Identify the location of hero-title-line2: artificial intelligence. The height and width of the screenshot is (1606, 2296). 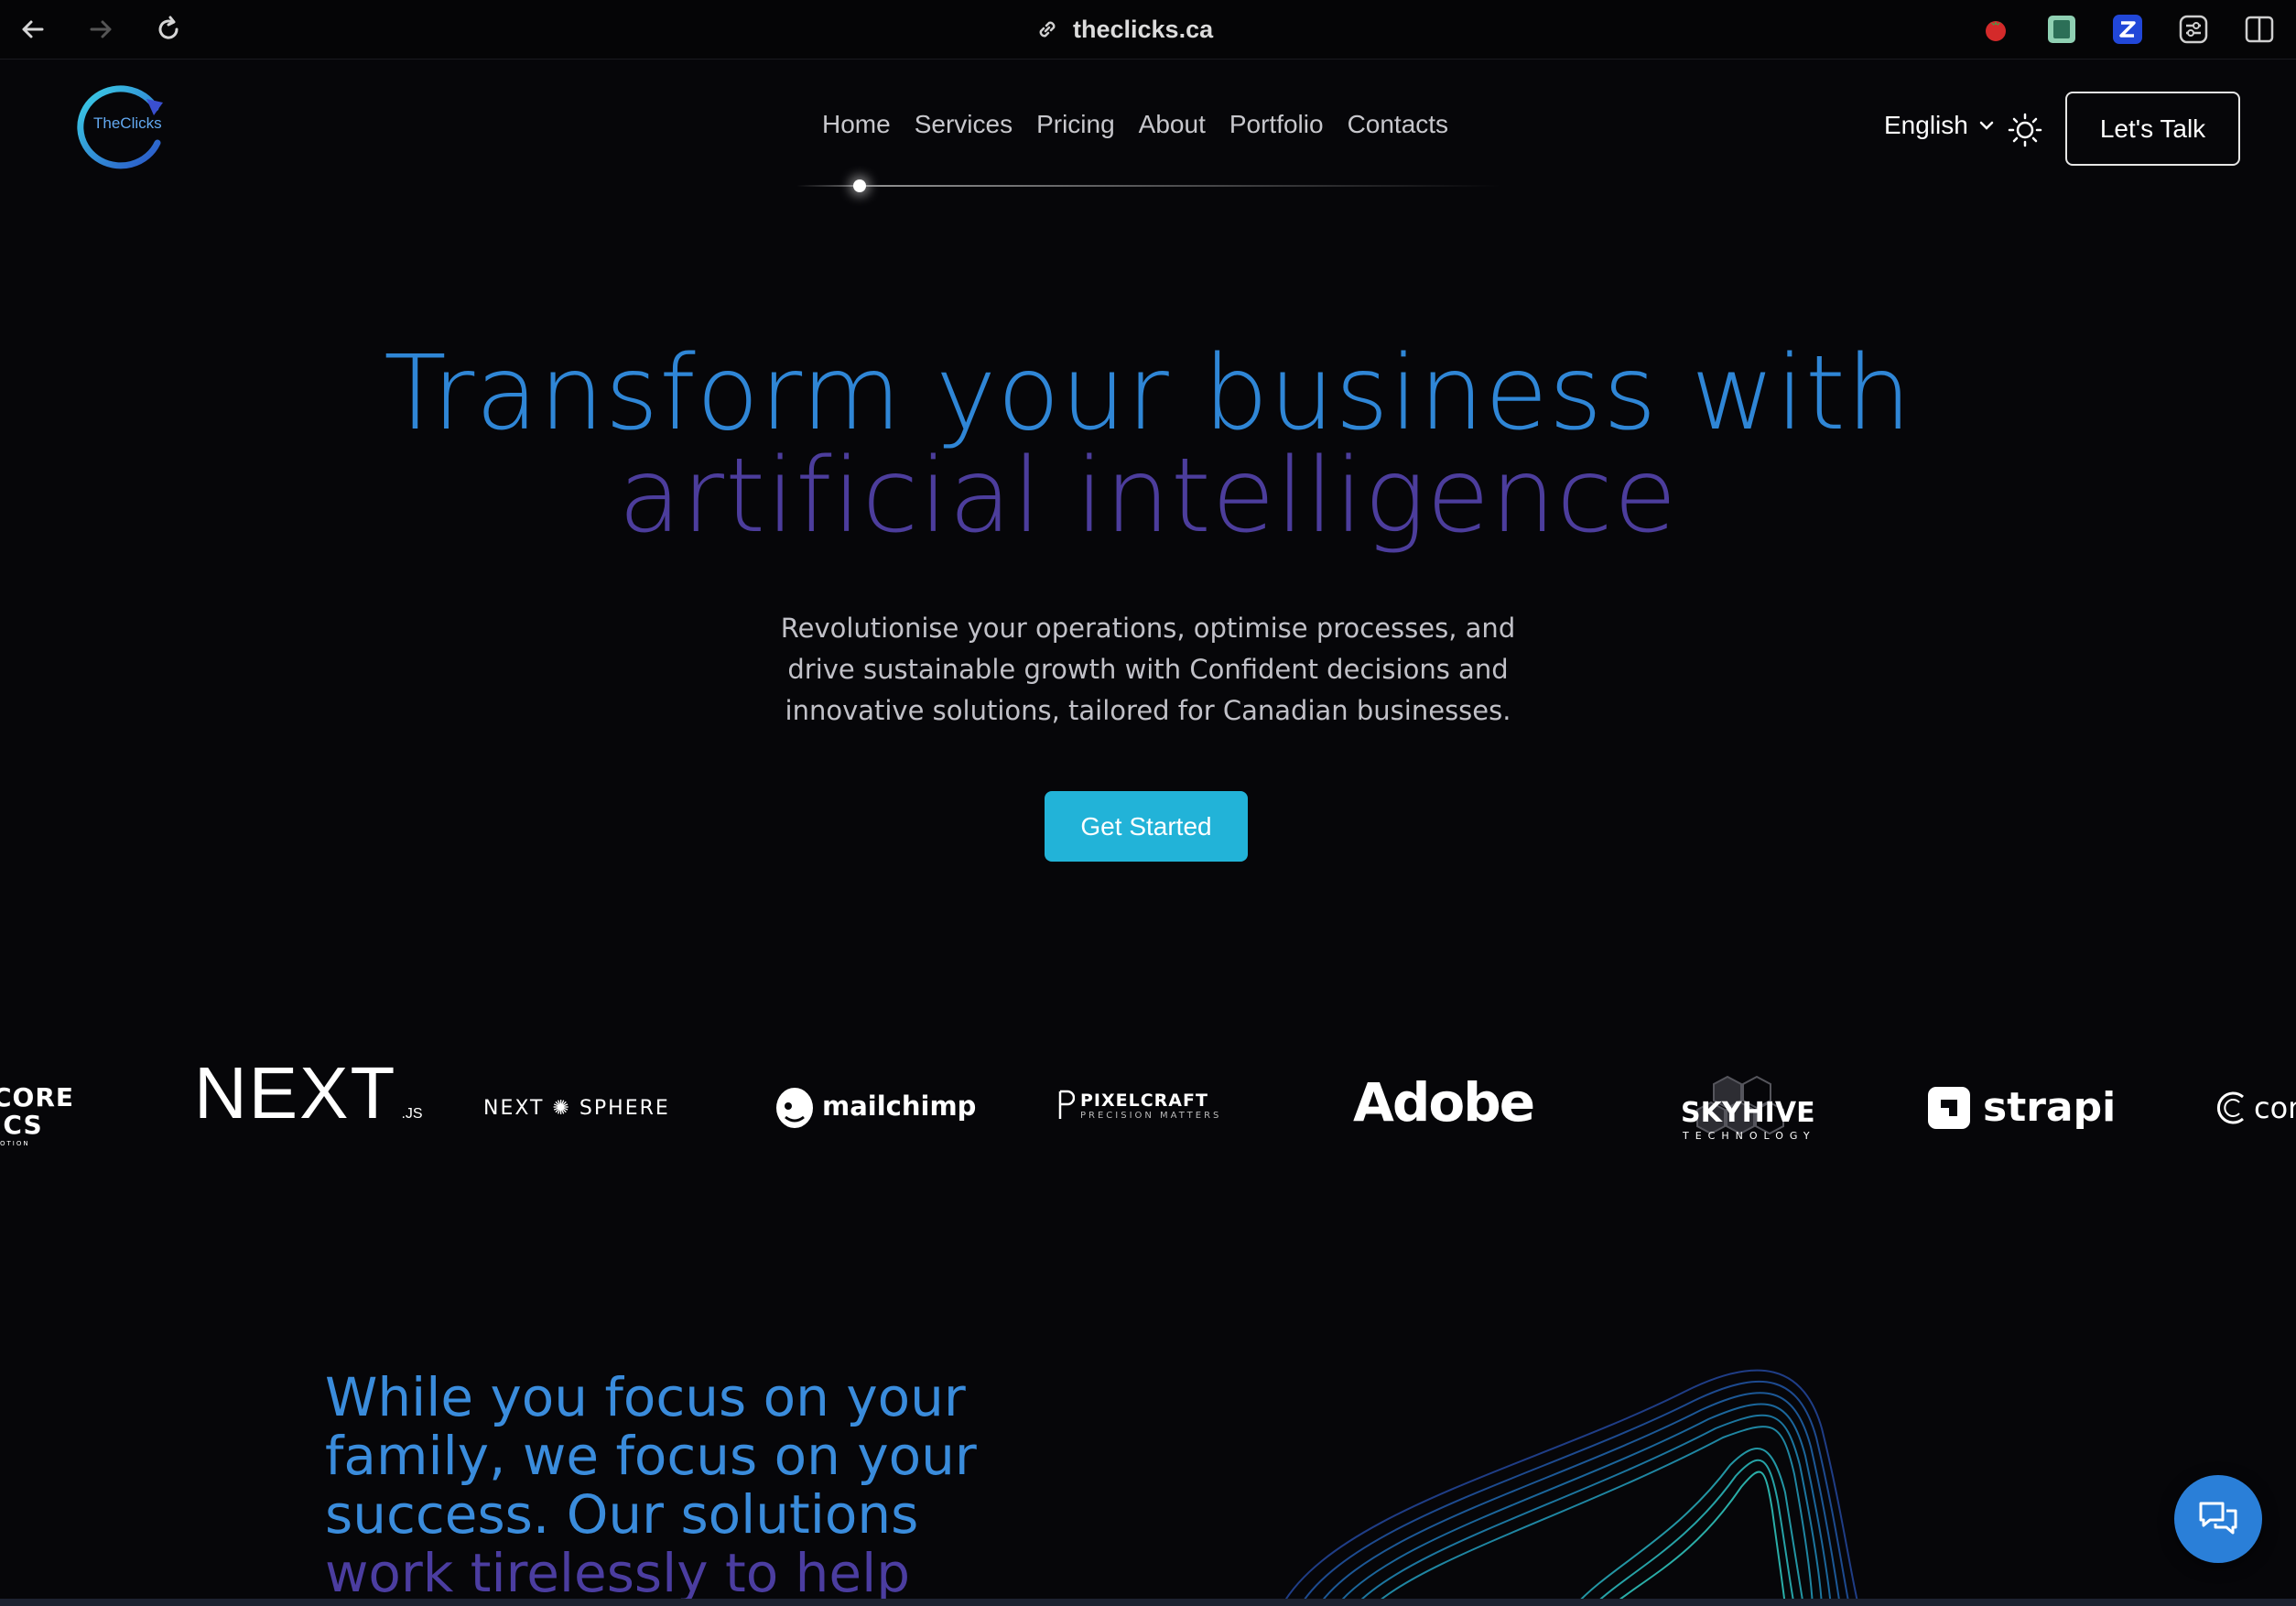
(1148, 496).